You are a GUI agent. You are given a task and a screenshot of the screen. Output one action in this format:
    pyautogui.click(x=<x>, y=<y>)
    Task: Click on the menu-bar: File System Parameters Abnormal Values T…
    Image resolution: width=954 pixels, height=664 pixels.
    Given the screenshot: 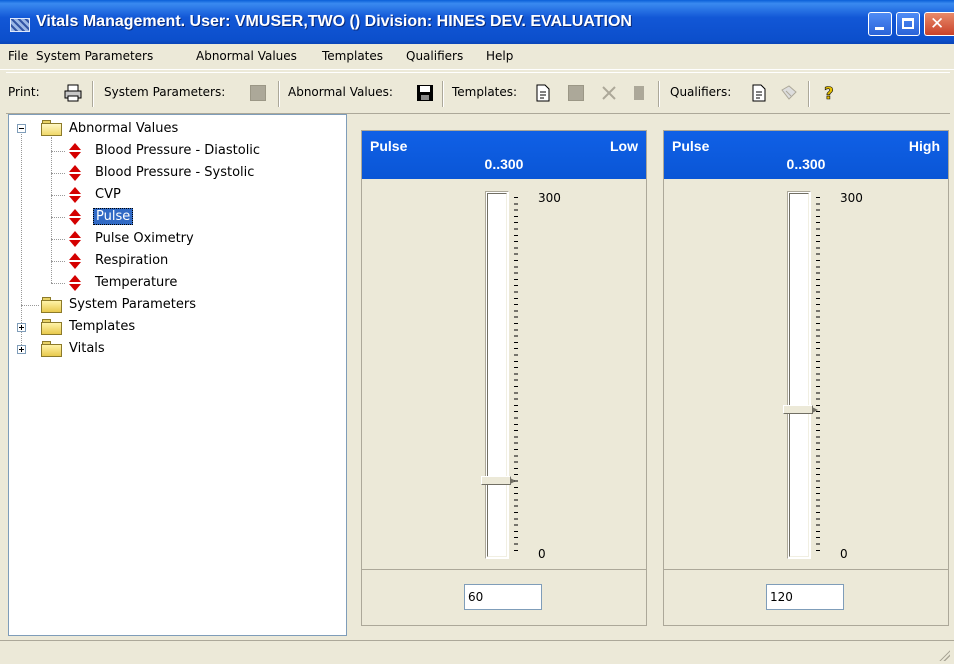 What is the action you would take?
    pyautogui.click(x=477, y=57)
    